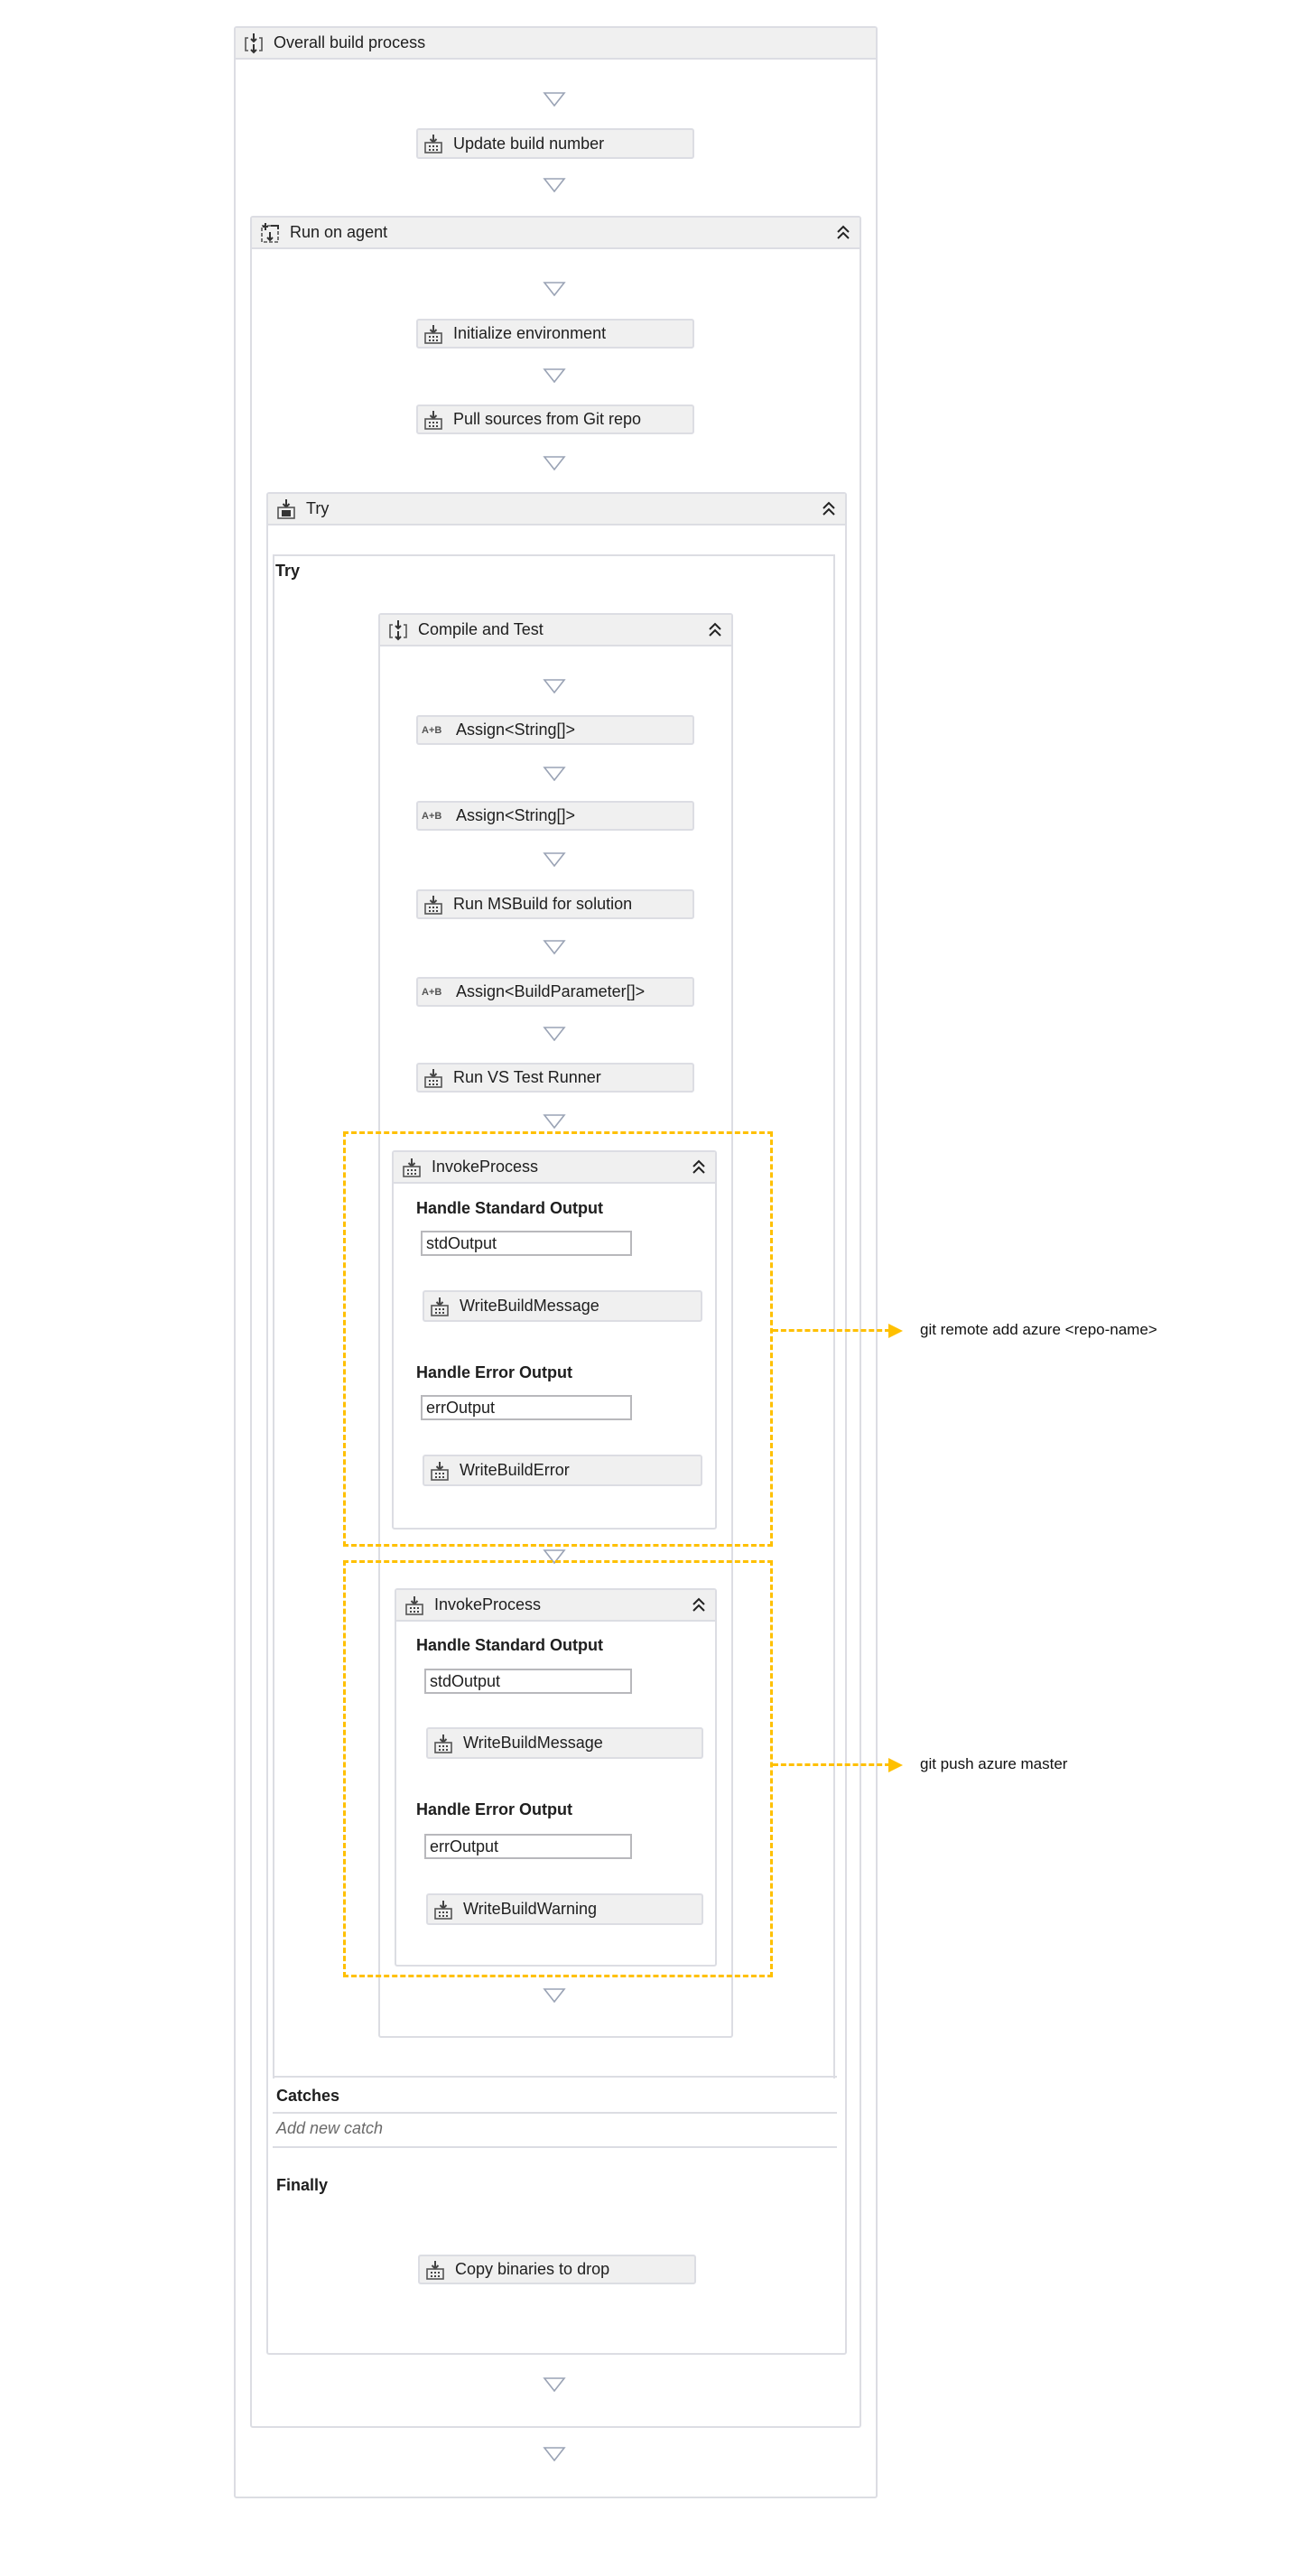 The width and height of the screenshot is (1301, 2576). What do you see at coordinates (481, 629) in the screenshot?
I see `compile-and-test-title: Compile and Test` at bounding box center [481, 629].